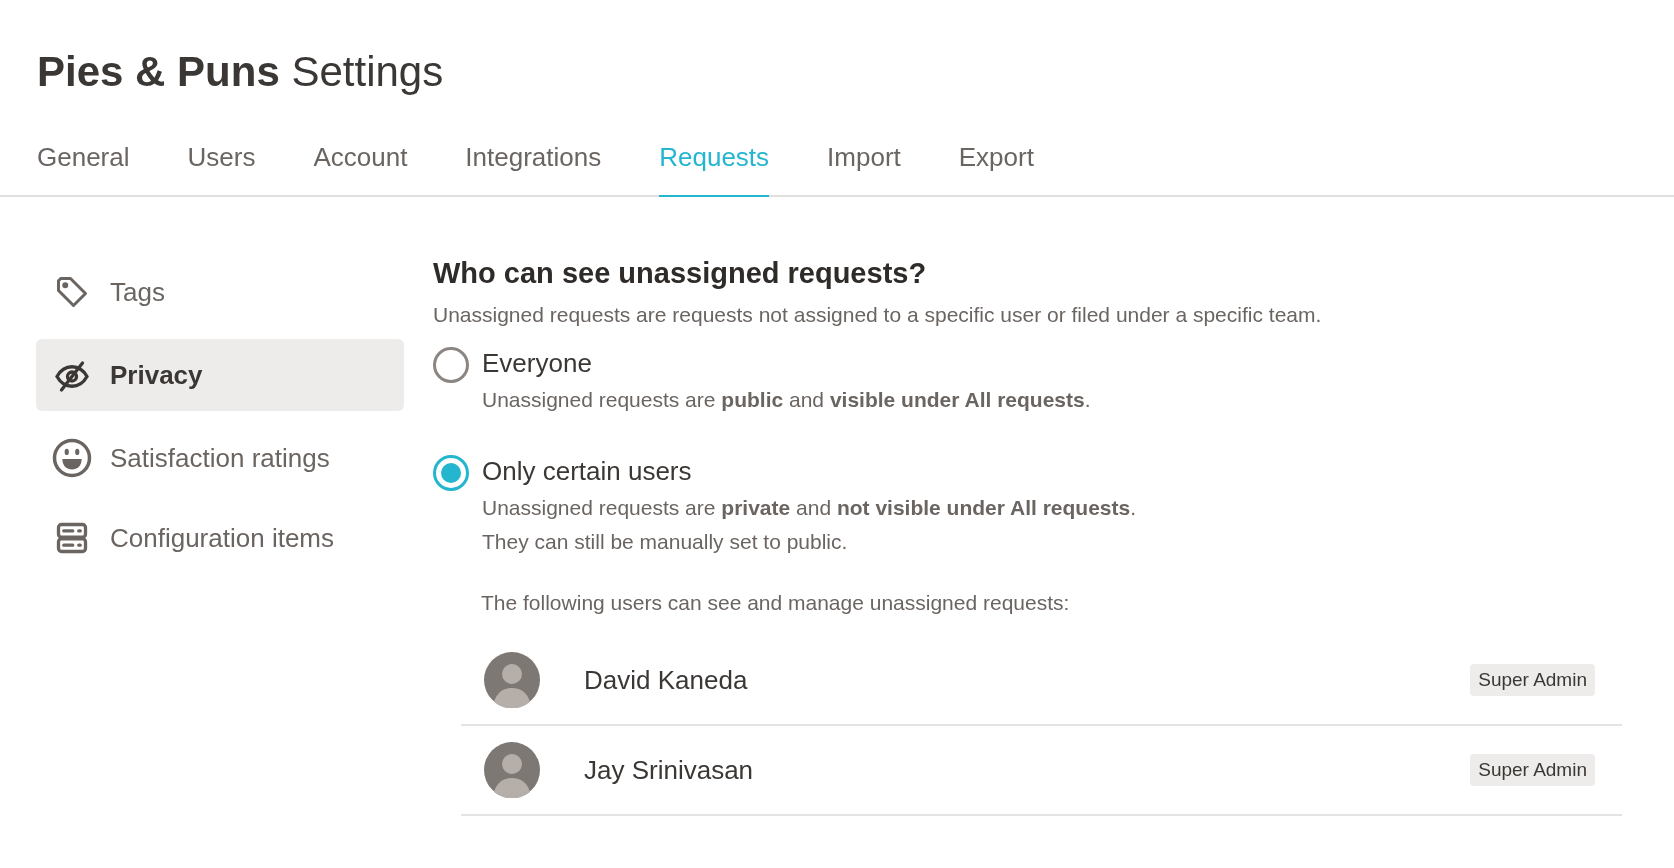 The height and width of the screenshot is (868, 1674). I want to click on option-detail: Unassigned requests are private and not visible under All requests., so click(809, 507).